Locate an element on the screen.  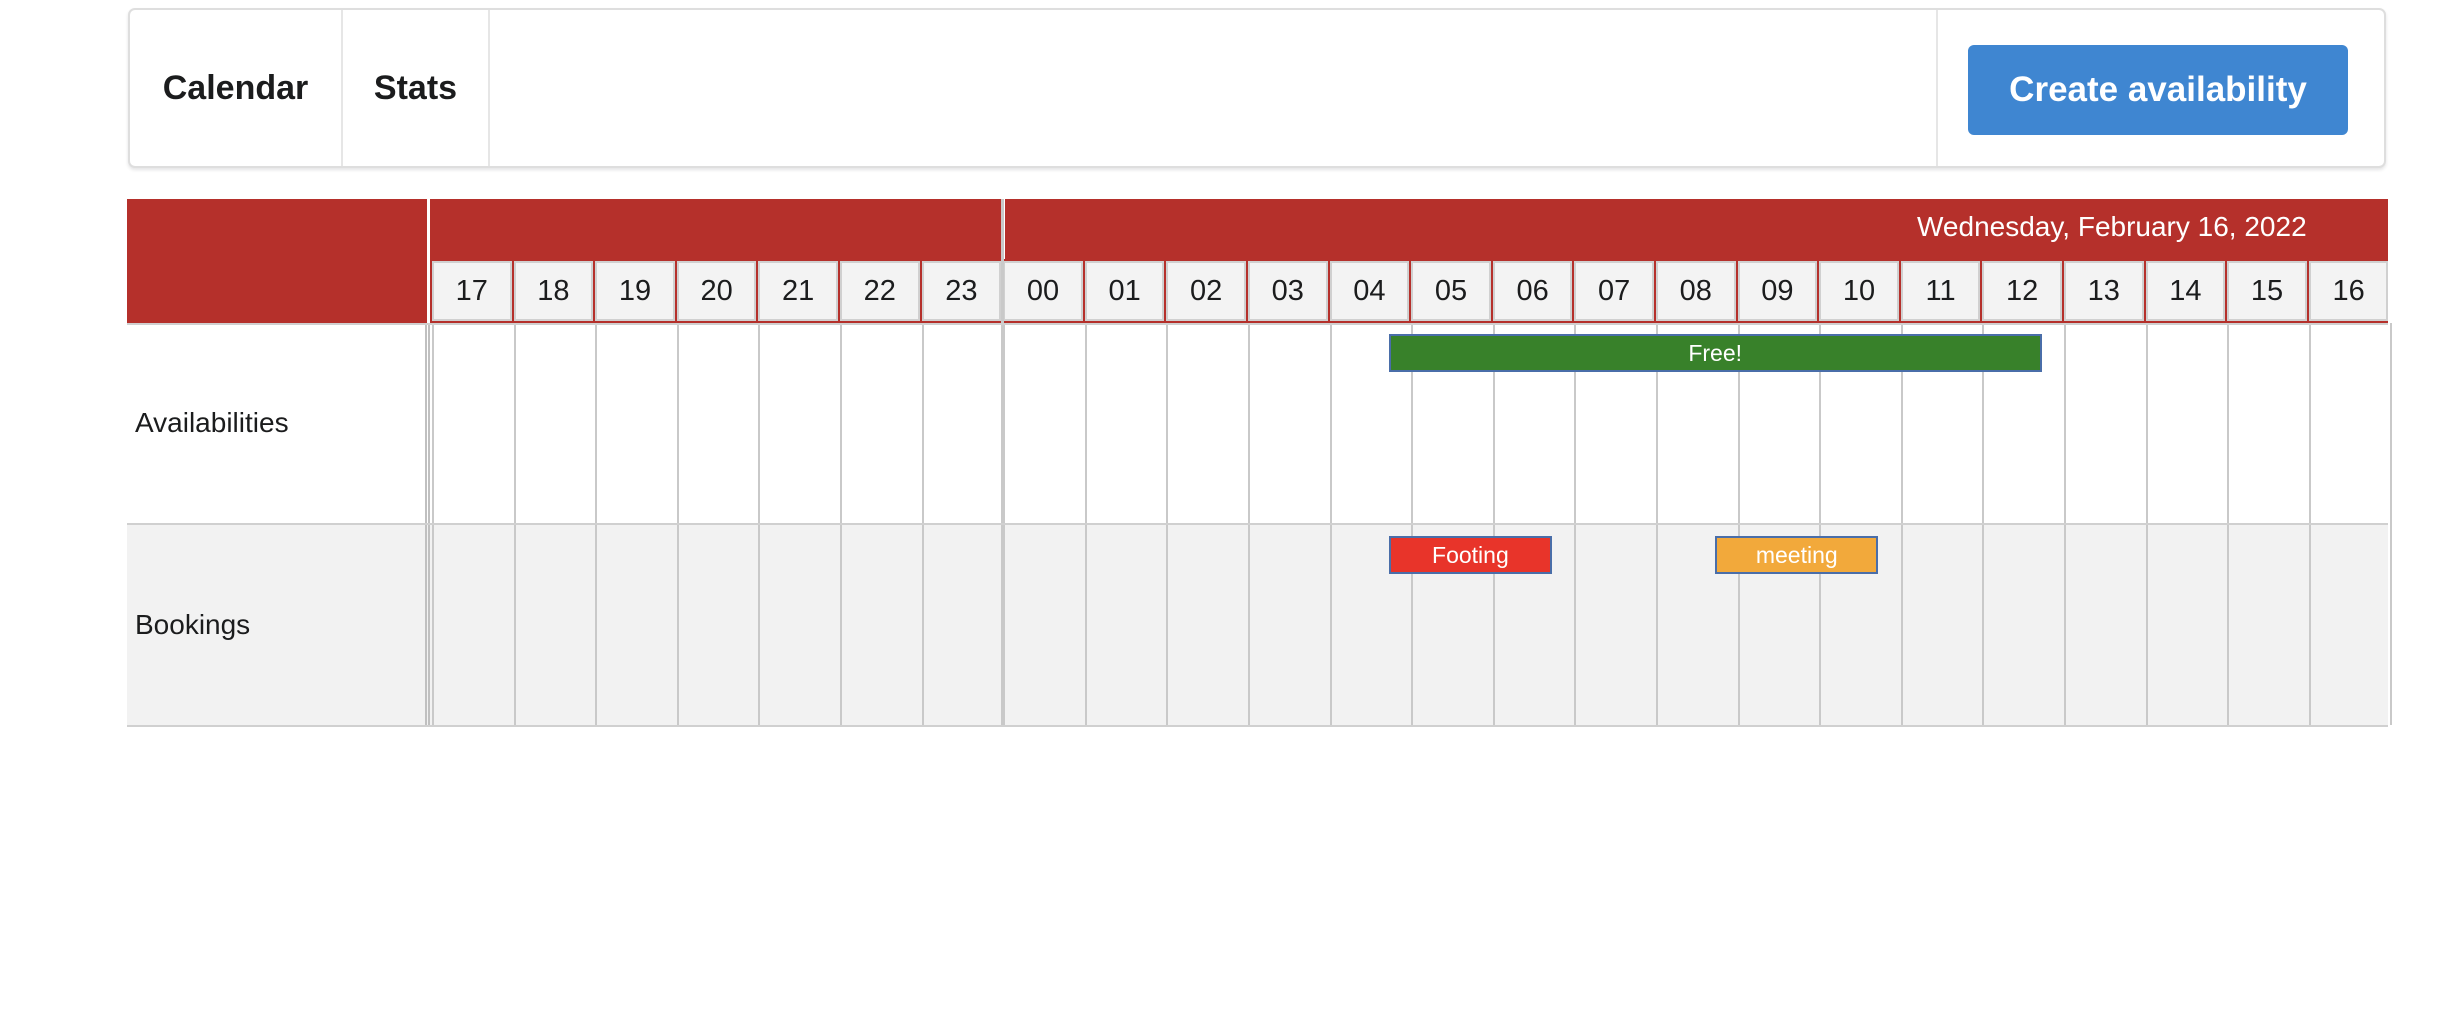
day-label: Wednesday, February 16, 2022 is located at coordinates (2112, 226).